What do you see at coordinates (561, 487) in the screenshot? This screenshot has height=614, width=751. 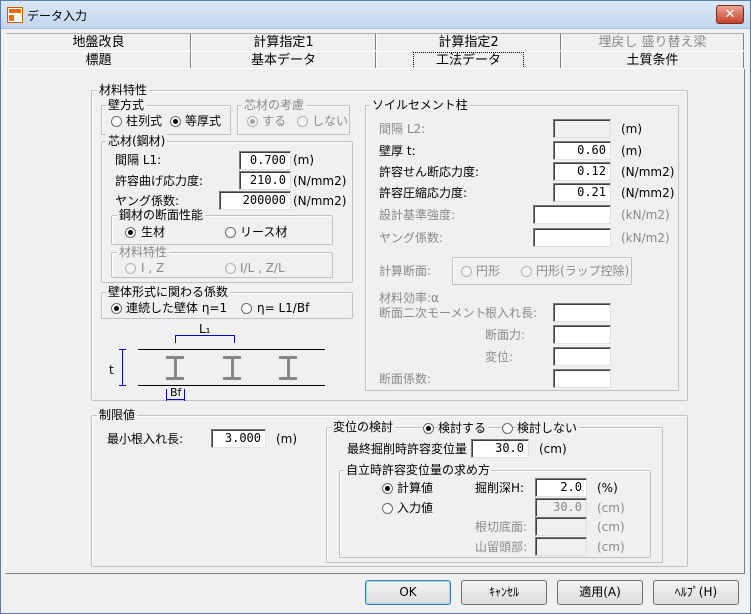 I see `excavation-depth-input: 2.0` at bounding box center [561, 487].